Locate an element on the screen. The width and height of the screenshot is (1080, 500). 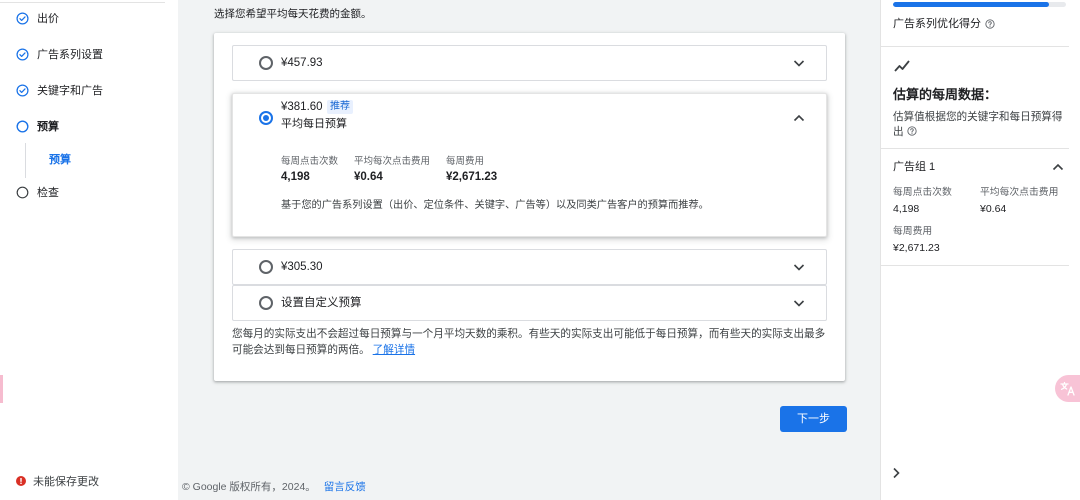
step-budget: 预算 is located at coordinates (85, 127).